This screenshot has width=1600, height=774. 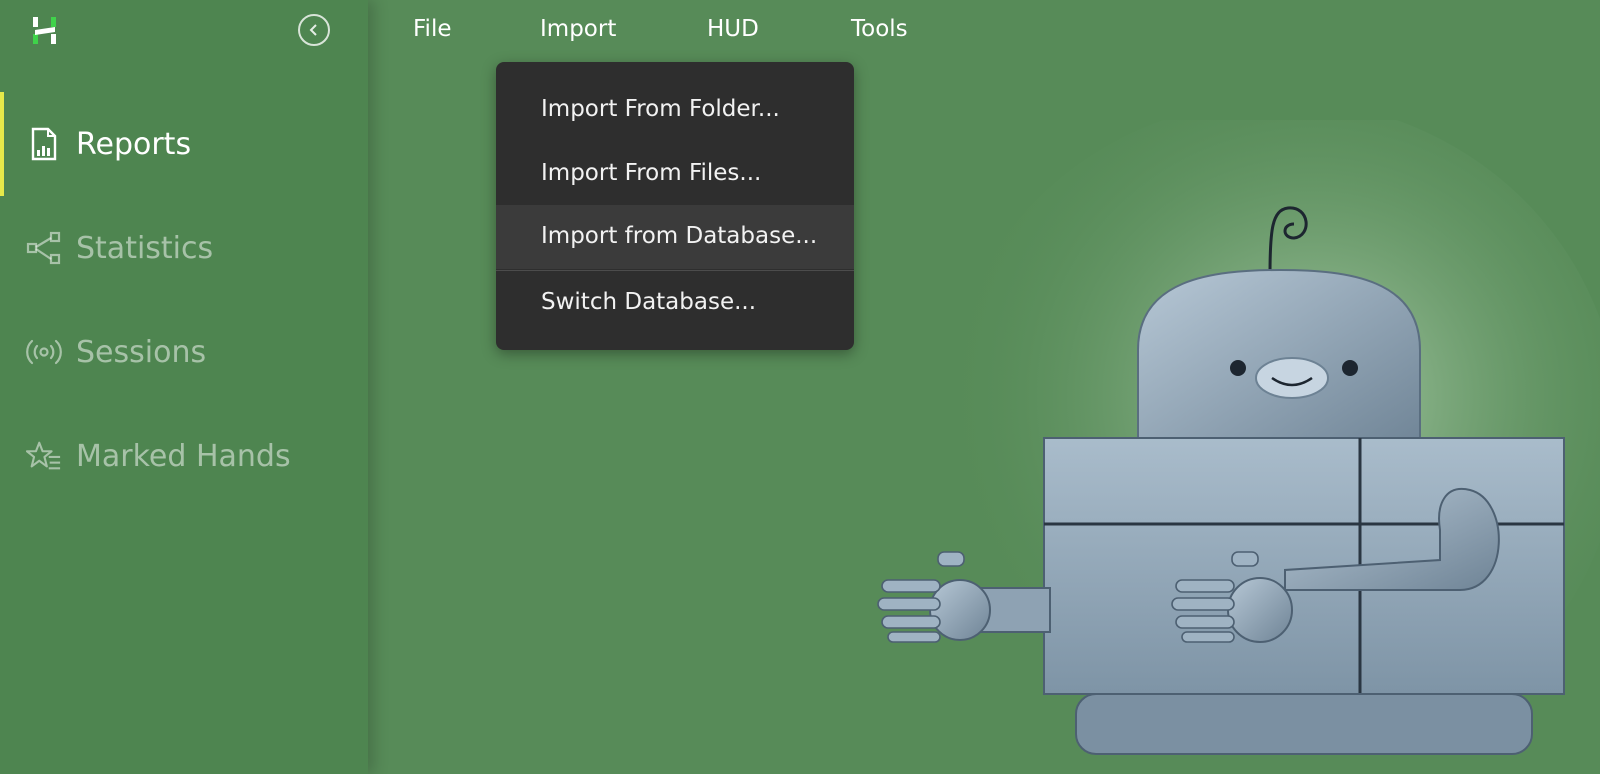 I want to click on menu-file: File, so click(x=432, y=29).